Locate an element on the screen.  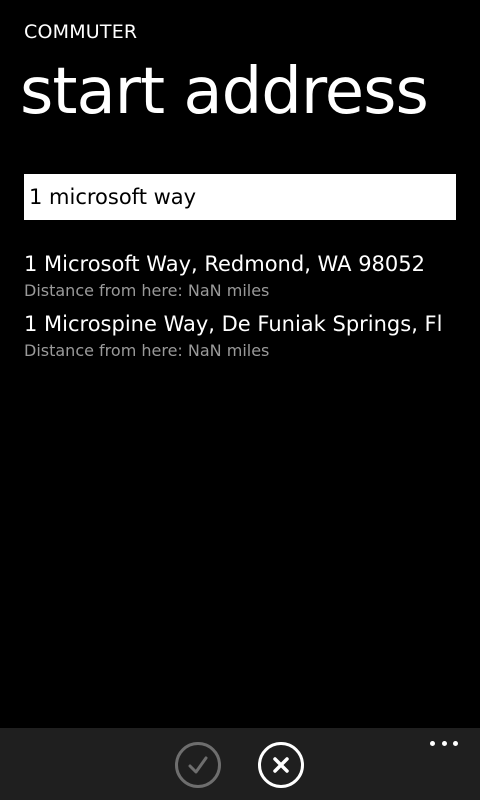
cancel-button is located at coordinates (281, 765).